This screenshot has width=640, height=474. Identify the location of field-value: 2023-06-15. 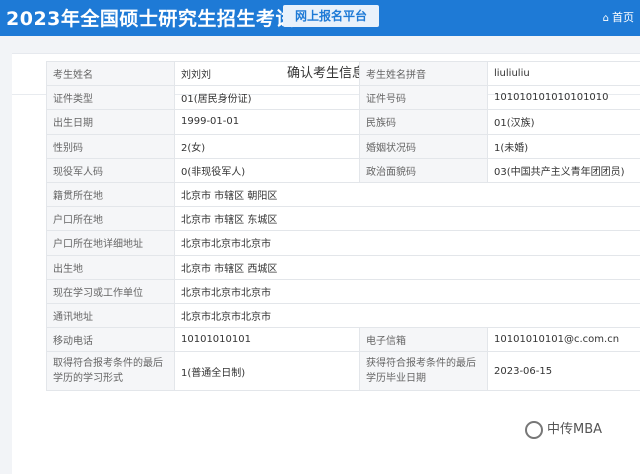
(564, 371).